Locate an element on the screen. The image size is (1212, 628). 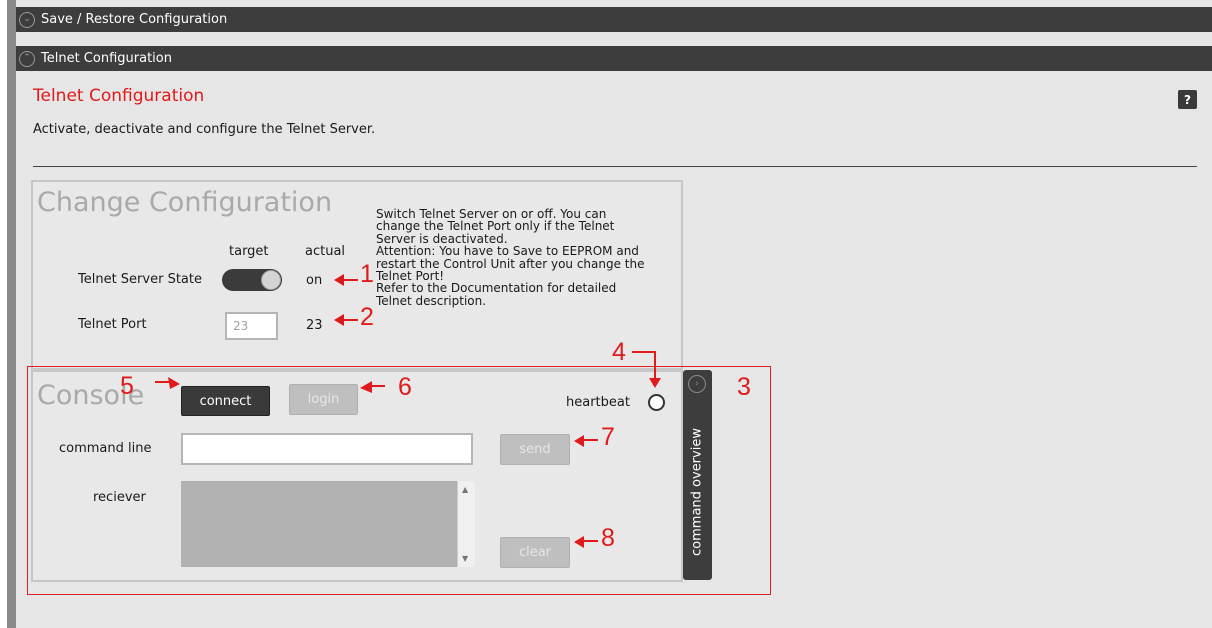
annotation-3: 3 is located at coordinates (744, 387).